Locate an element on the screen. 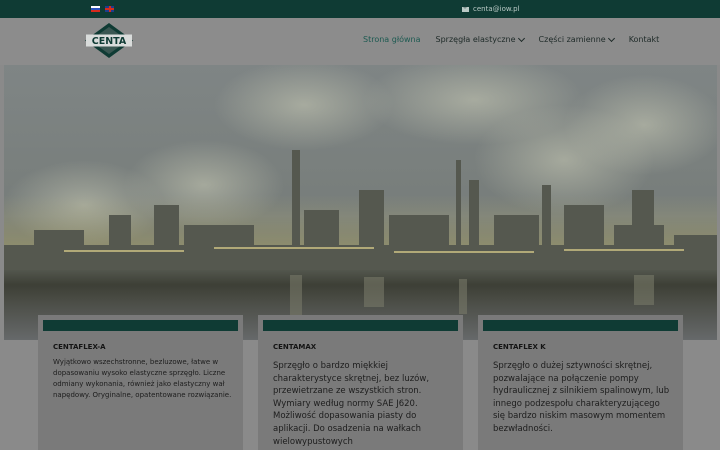 The width and height of the screenshot is (720, 450). nav-contact: Kontakt is located at coordinates (644, 39).